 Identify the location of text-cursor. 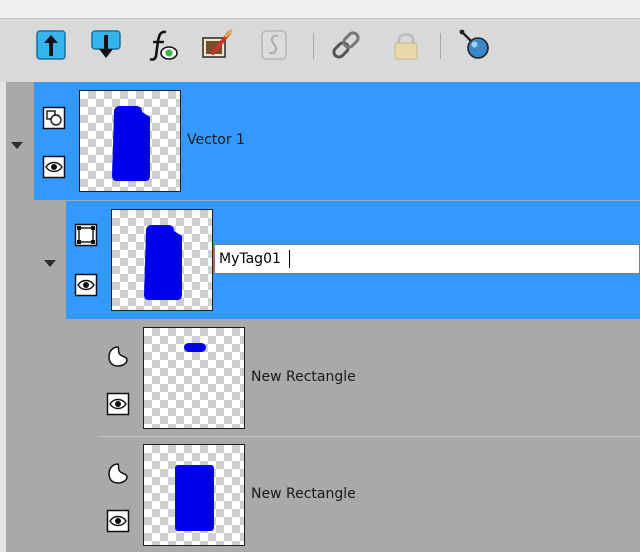
(289, 259).